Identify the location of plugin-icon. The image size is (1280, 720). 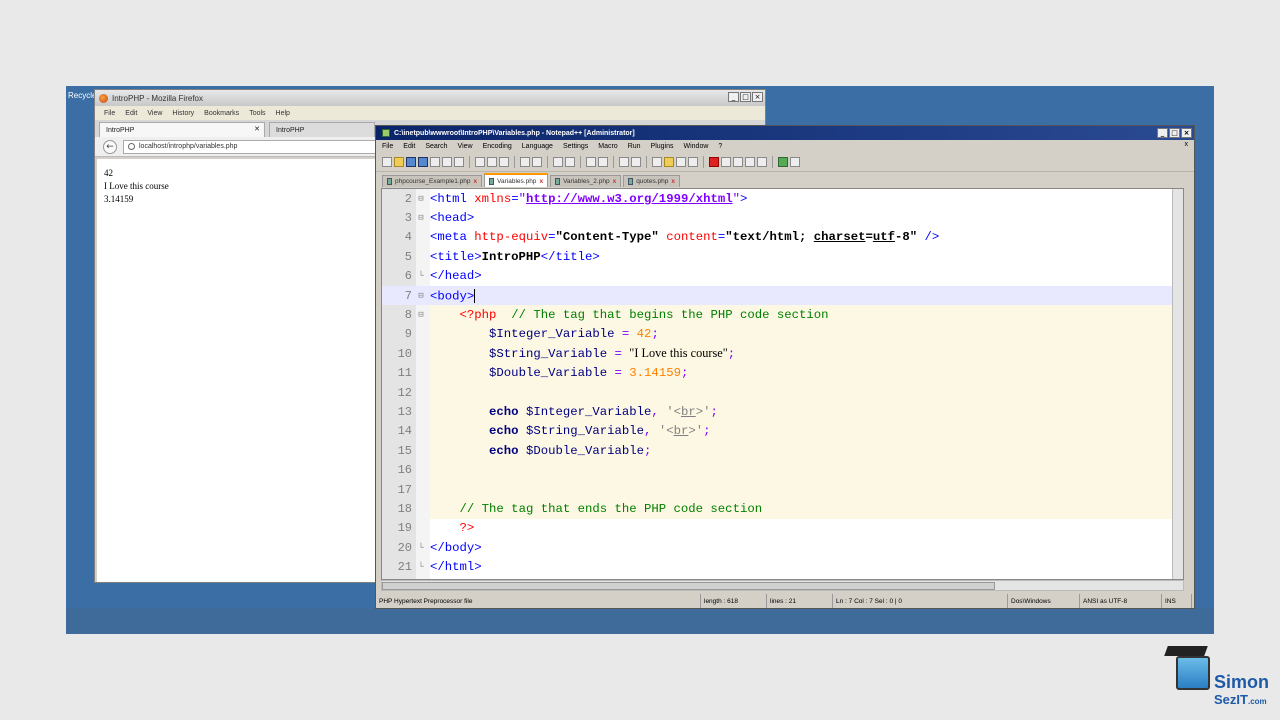
(795, 162).